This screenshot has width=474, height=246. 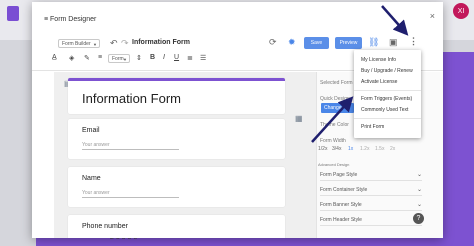 I want to click on form-width-label: Form Width, so click(x=333, y=141).